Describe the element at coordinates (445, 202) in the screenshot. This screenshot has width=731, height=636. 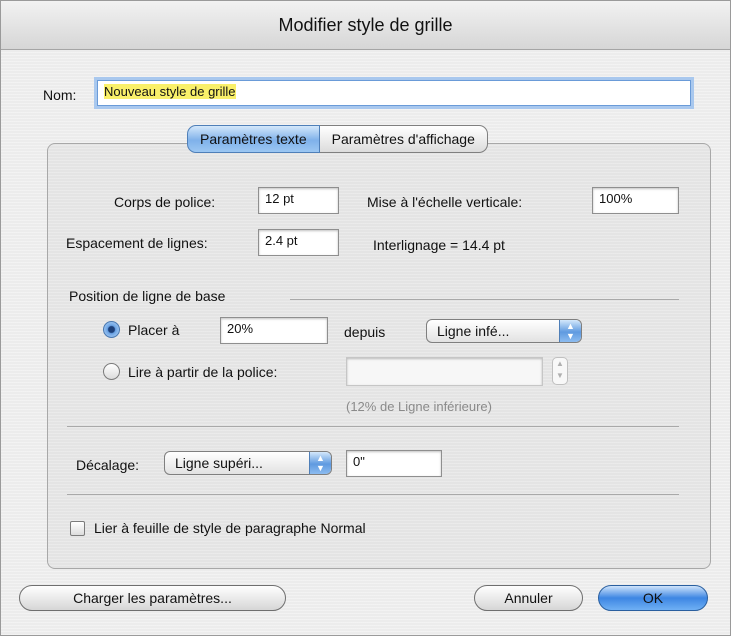
I see `vertical-scale-label: Mise à l'échelle verticale:` at that location.